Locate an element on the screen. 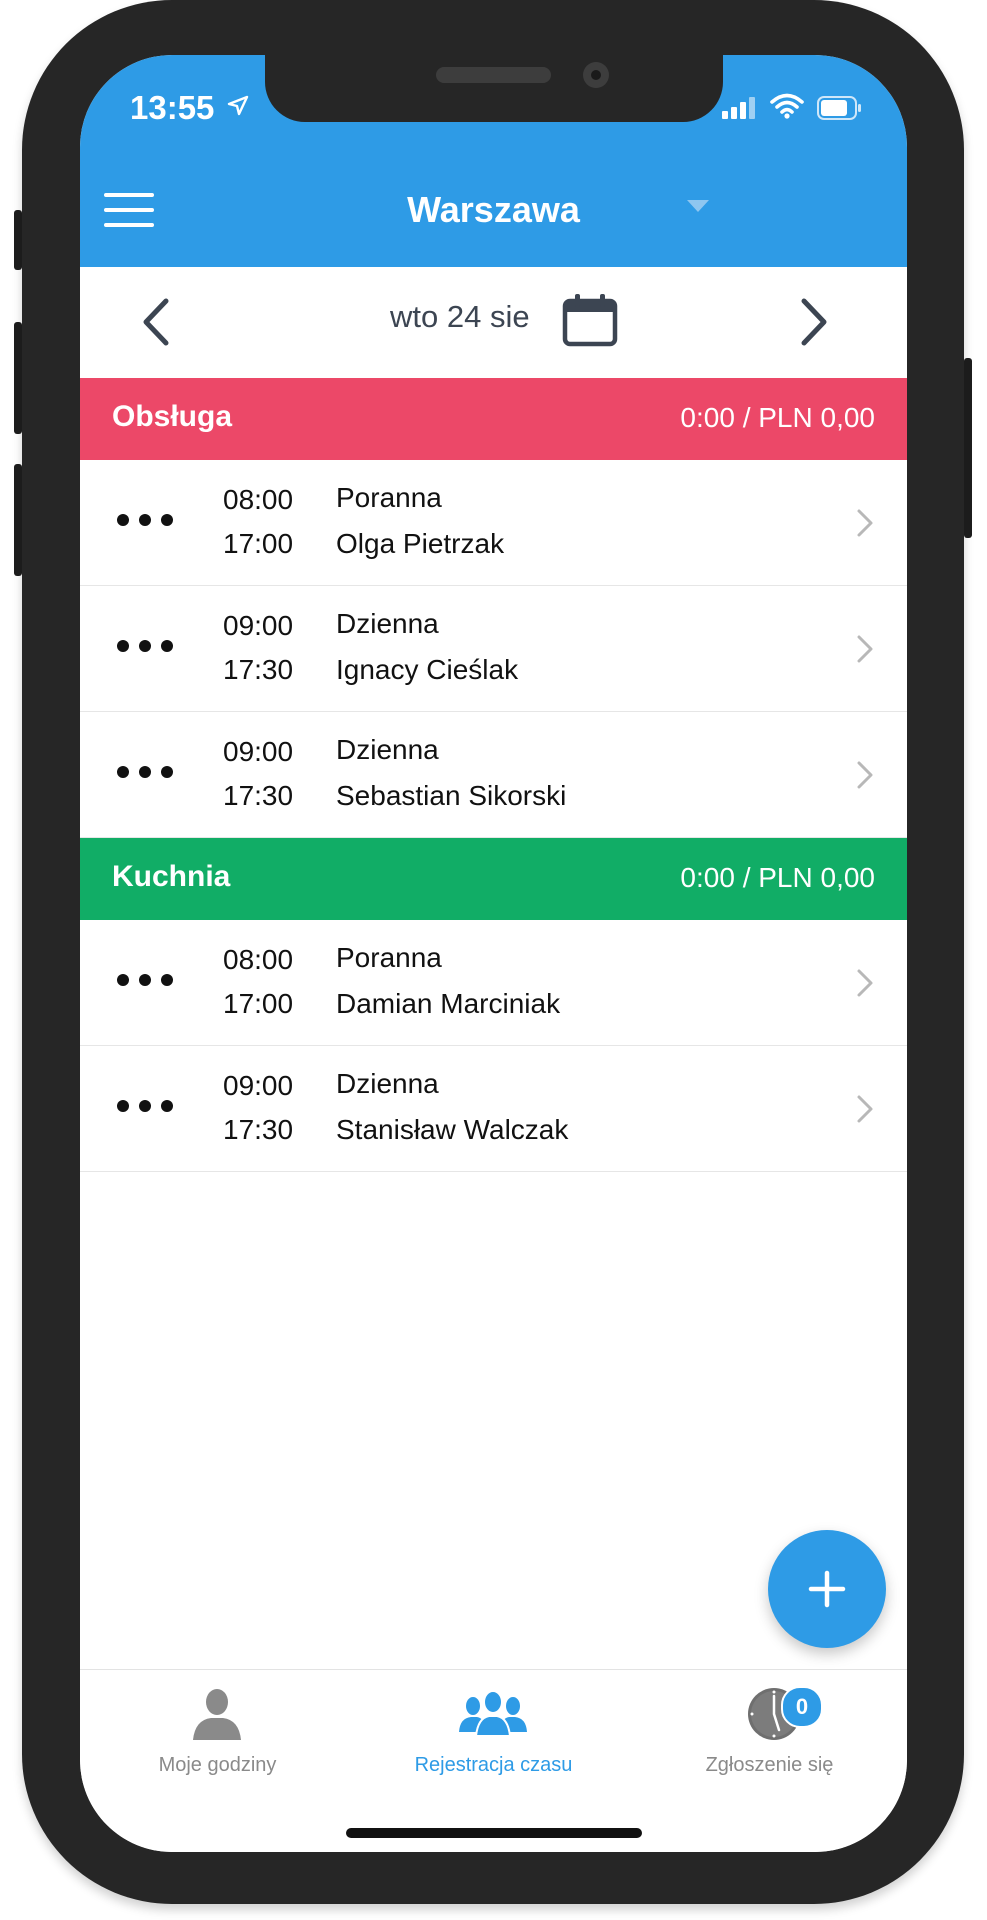 The image size is (987, 1920). tab-my-hours: Moje godziny is located at coordinates (217, 1730).